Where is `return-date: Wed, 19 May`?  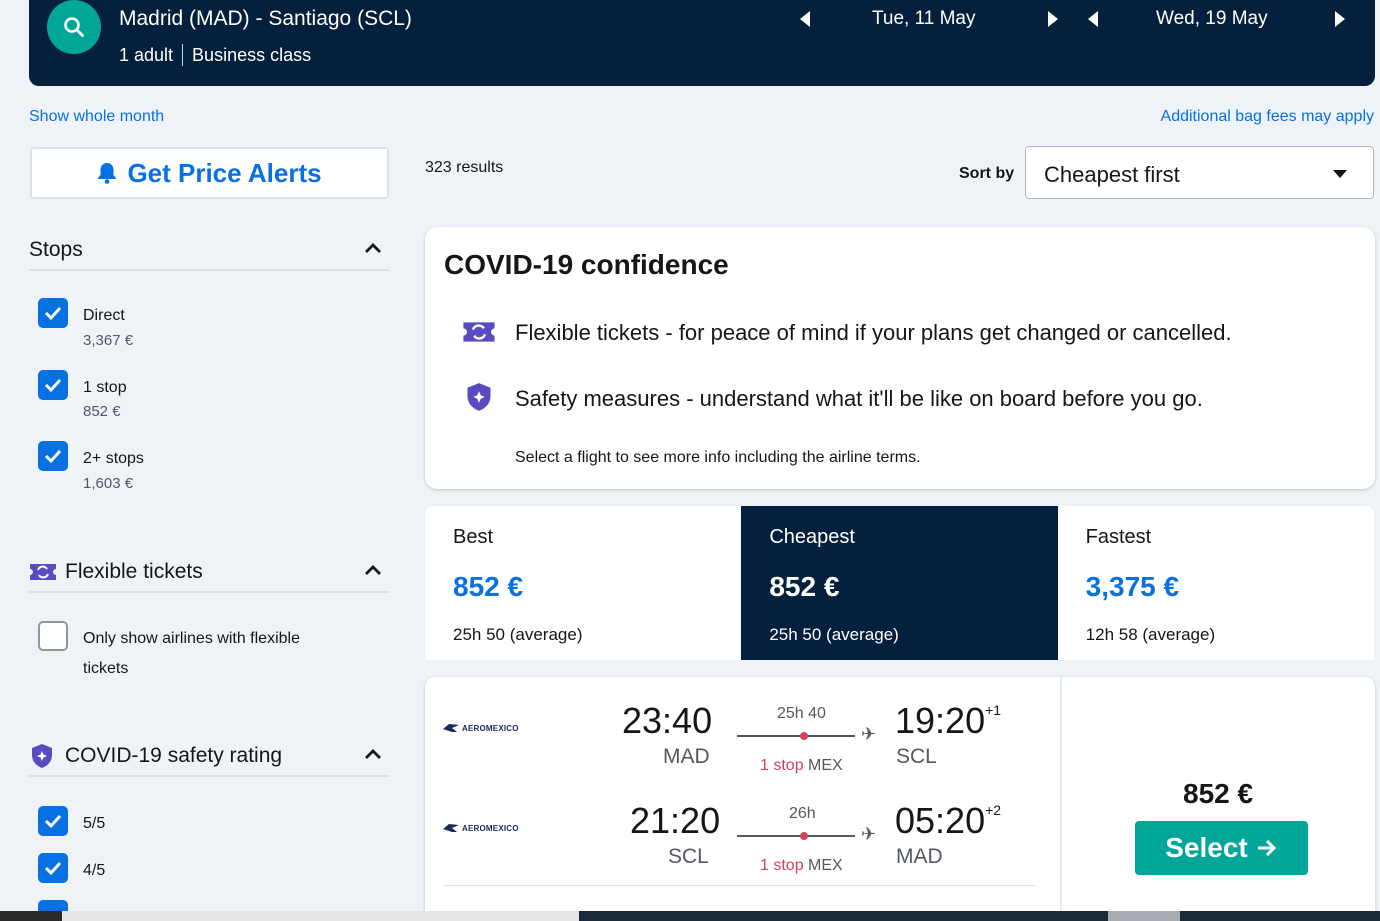
return-date: Wed, 19 May is located at coordinates (1212, 19).